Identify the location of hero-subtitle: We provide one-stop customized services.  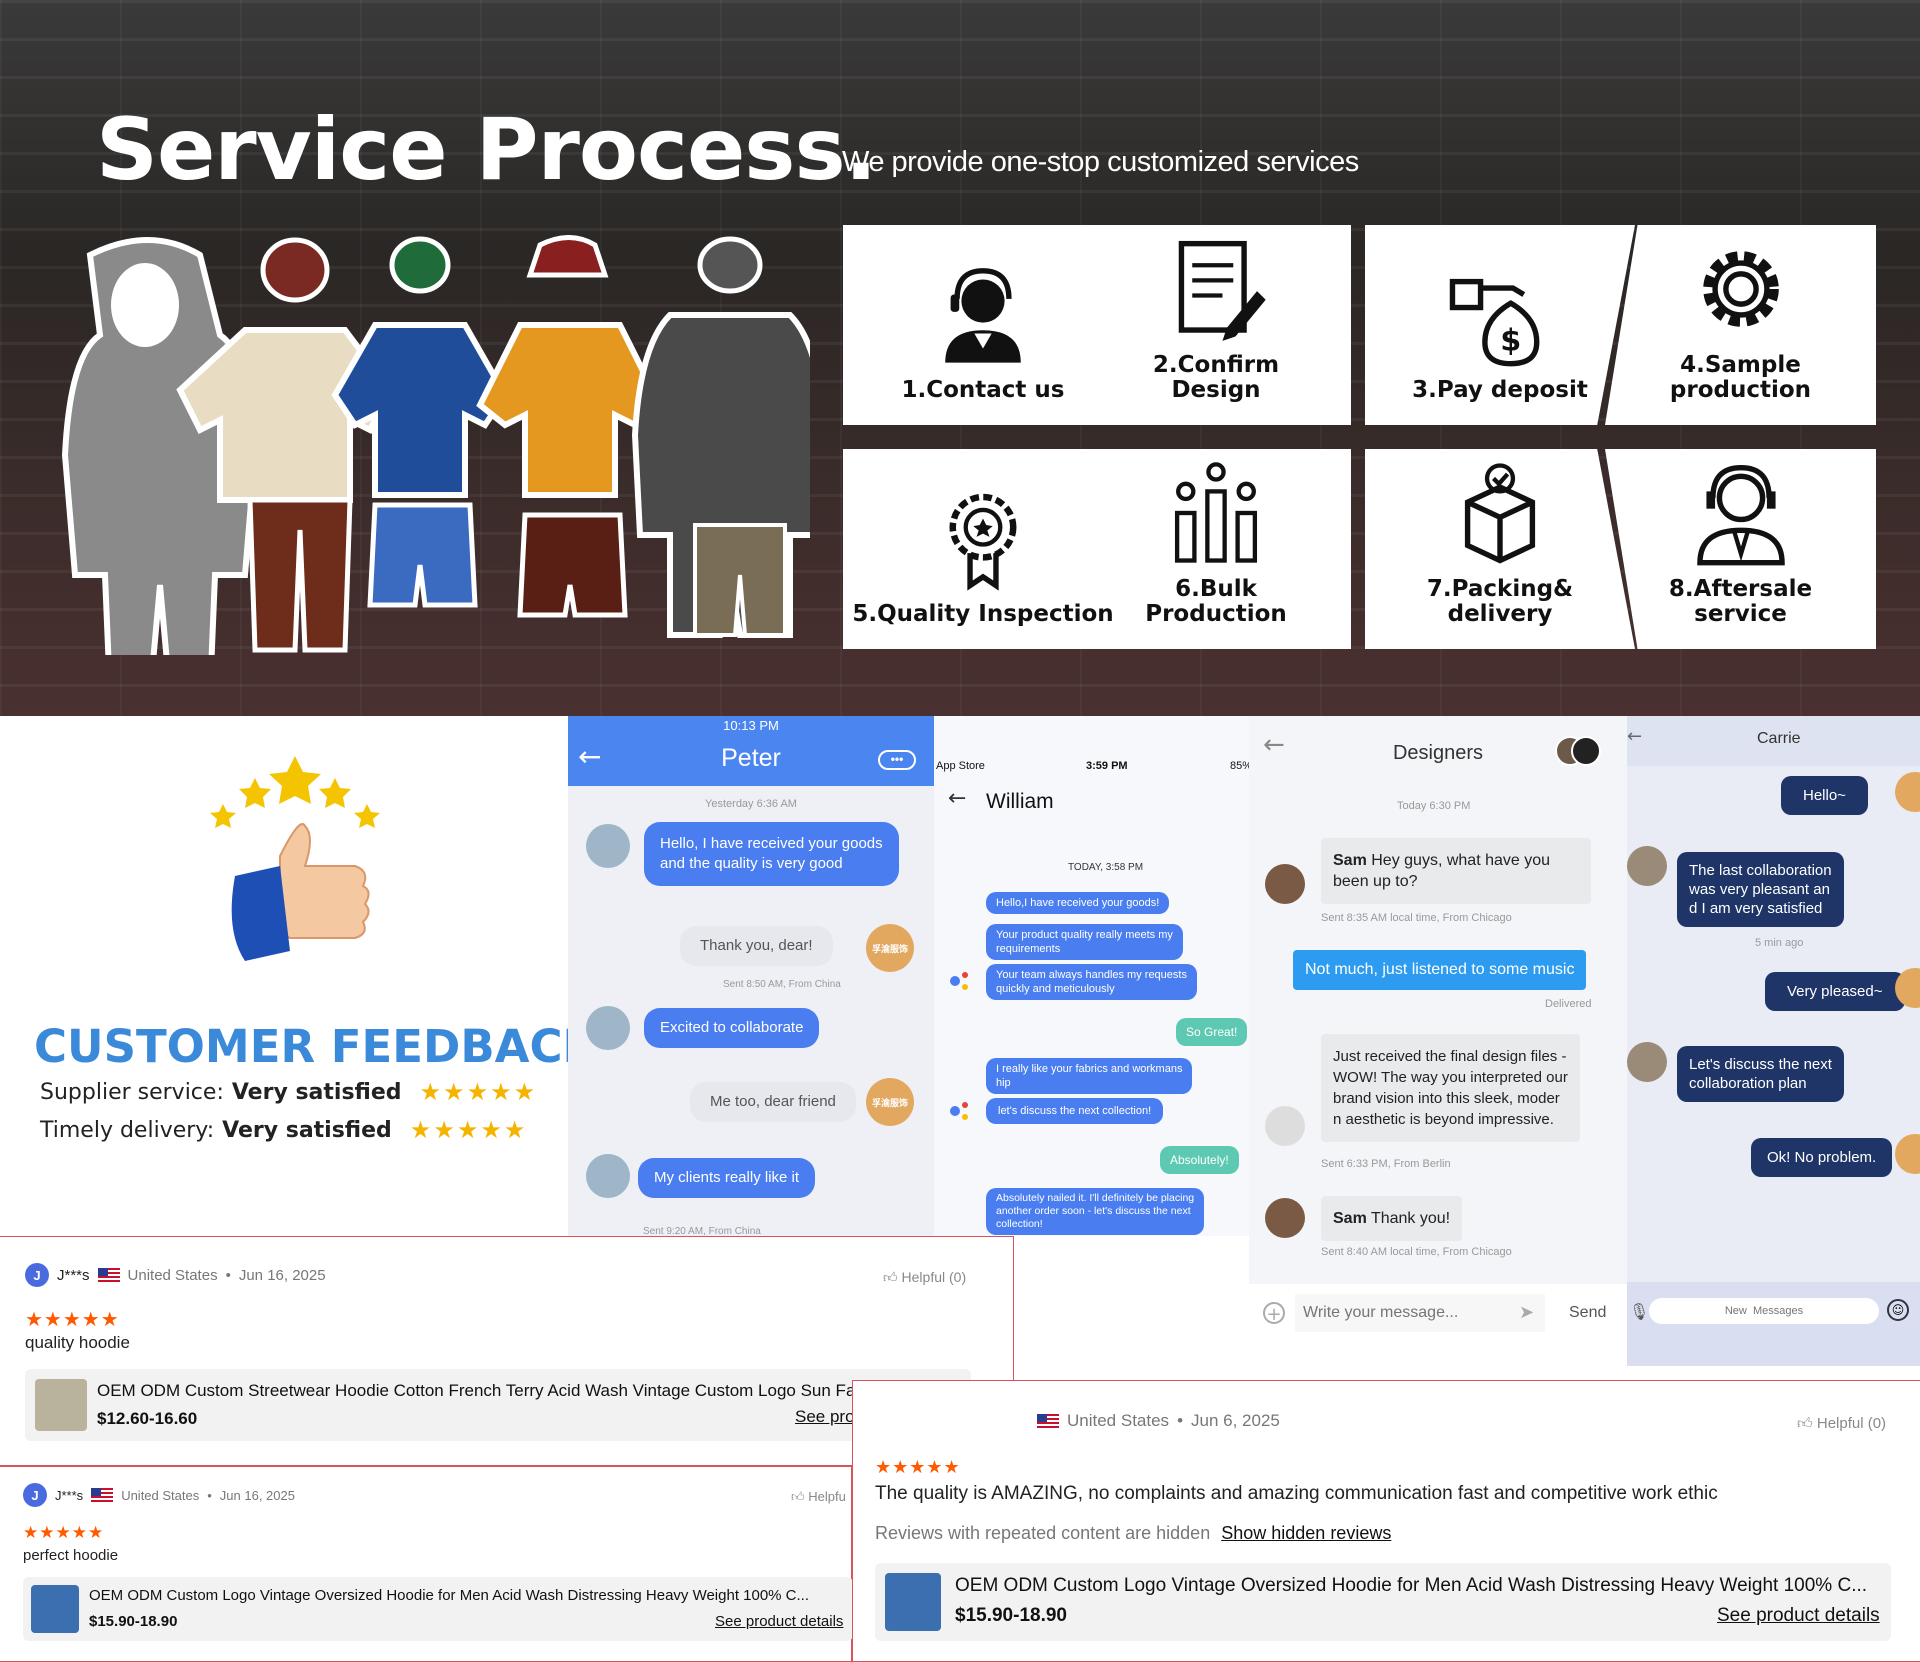
(1100, 162).